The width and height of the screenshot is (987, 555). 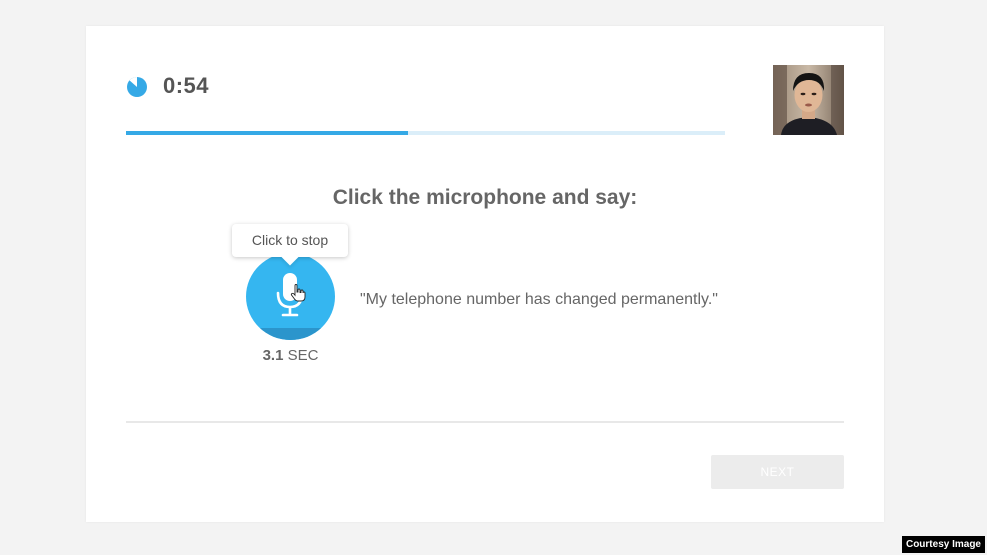 What do you see at coordinates (137, 87) in the screenshot?
I see `pie-timer-icon` at bounding box center [137, 87].